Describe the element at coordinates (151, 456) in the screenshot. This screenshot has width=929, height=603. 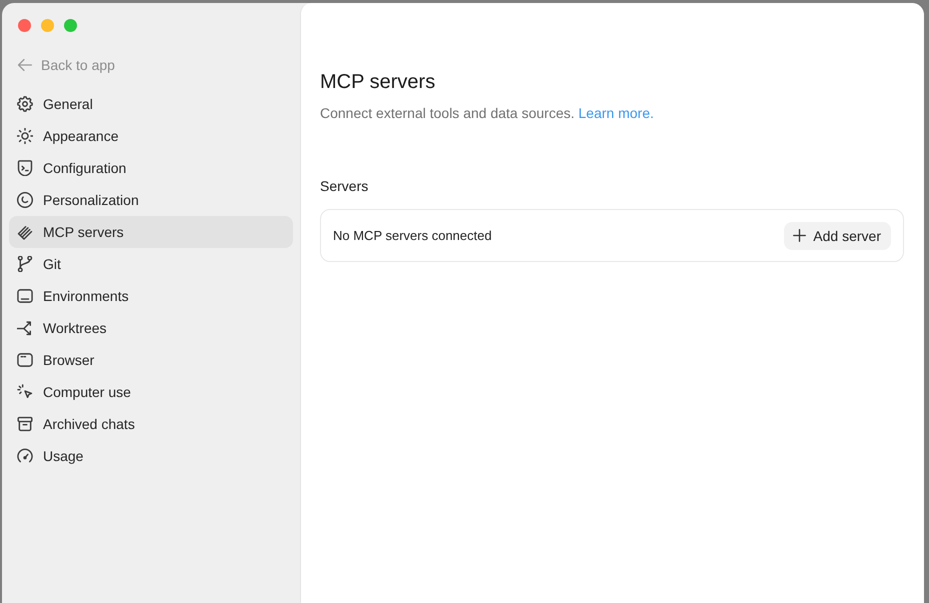
I see `nav-item: Usage` at that location.